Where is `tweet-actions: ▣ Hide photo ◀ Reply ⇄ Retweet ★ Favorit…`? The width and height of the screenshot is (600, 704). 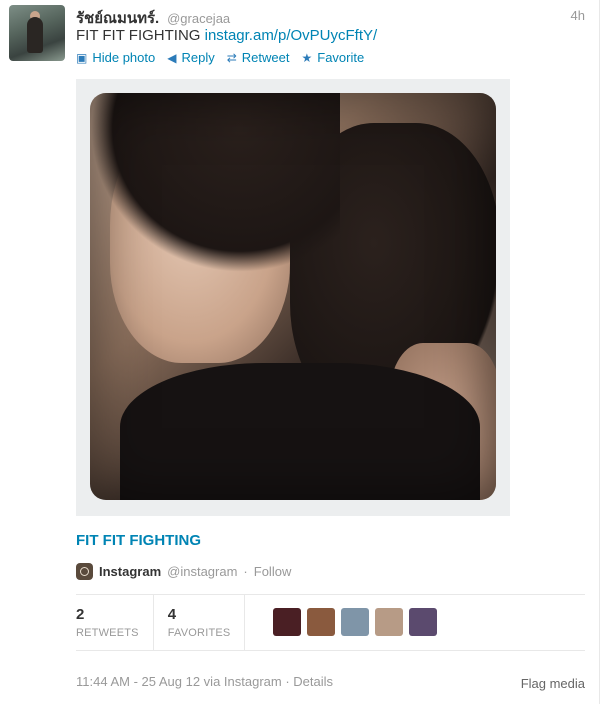
tweet-actions: ▣ Hide photo ◀ Reply ⇄ Retweet ★ Favorit… is located at coordinates (220, 57).